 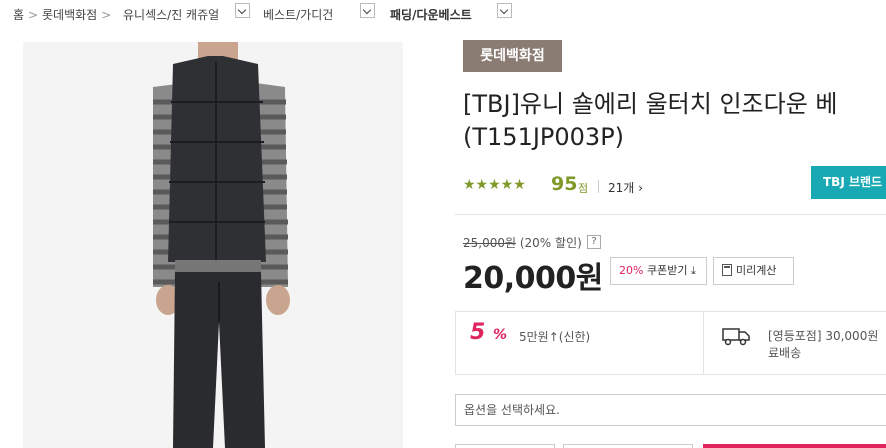 What do you see at coordinates (490, 243) in the screenshot?
I see `original-price-value: 25,000원` at bounding box center [490, 243].